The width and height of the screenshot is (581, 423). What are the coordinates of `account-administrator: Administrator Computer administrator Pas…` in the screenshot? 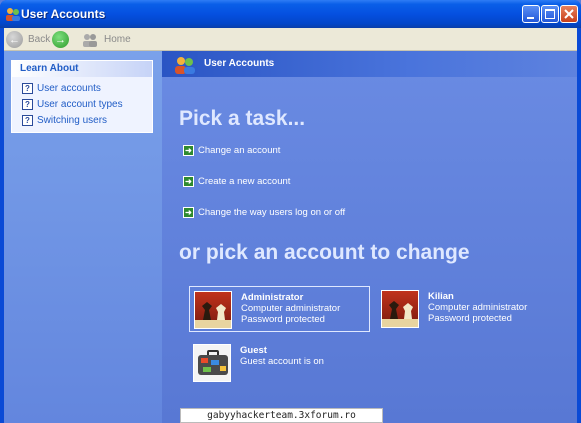 It's located at (279, 309).